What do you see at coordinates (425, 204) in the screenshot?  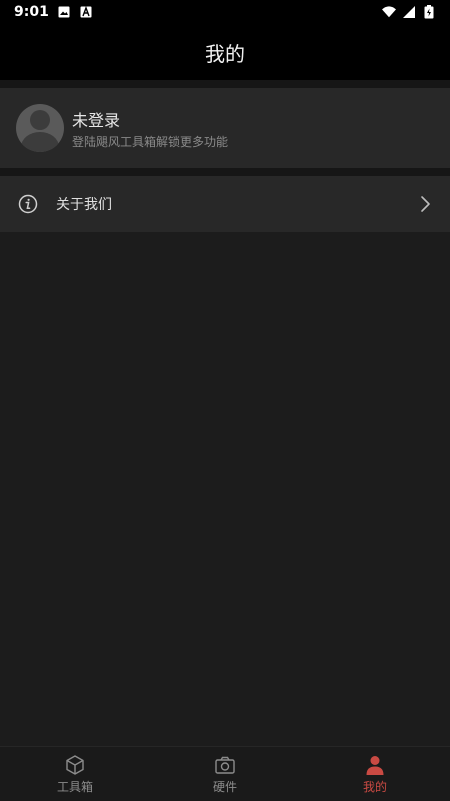 I see `chevron-right-icon` at bounding box center [425, 204].